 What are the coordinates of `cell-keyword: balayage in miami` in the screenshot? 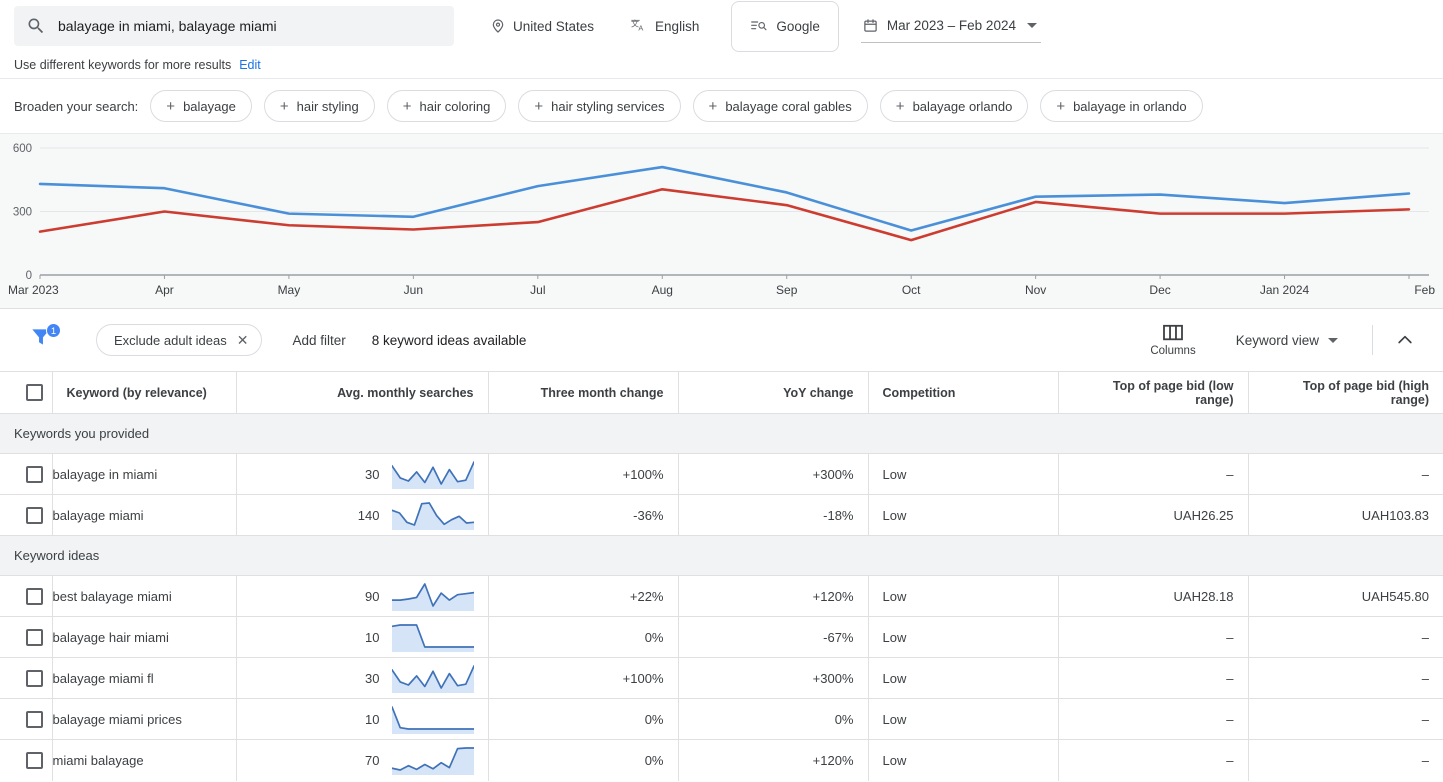 It's located at (144, 474).